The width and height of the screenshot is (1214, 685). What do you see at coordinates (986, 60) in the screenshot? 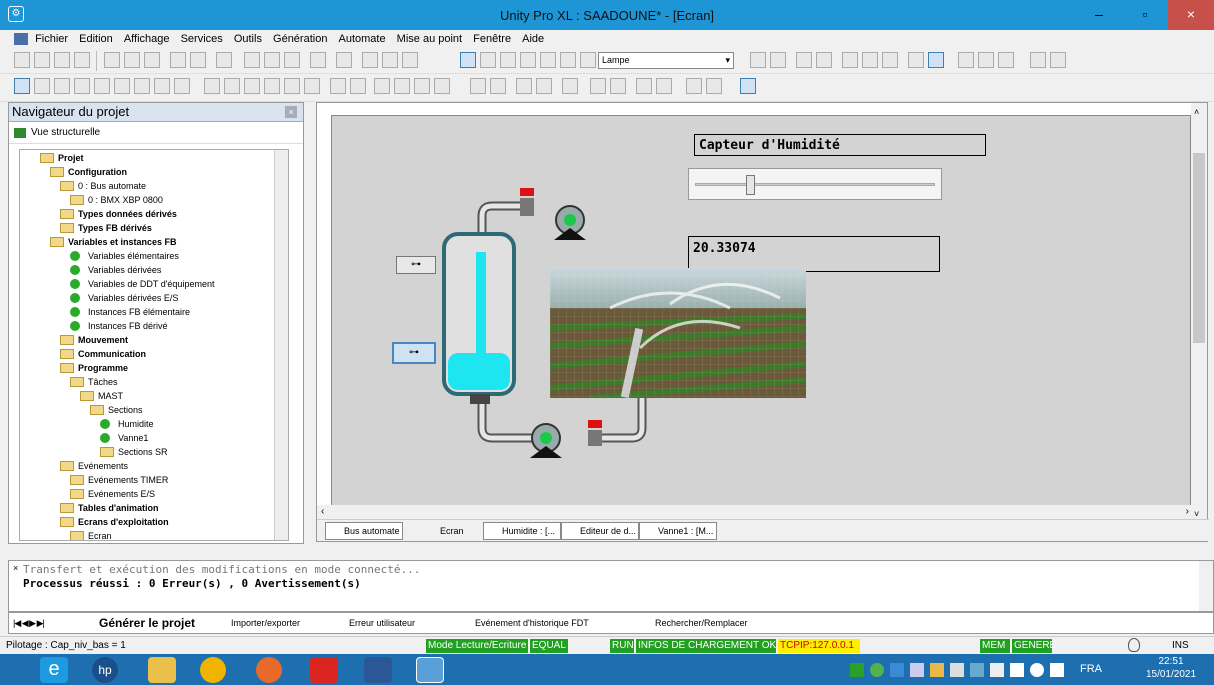
I see `tile-horizontal-icon` at bounding box center [986, 60].